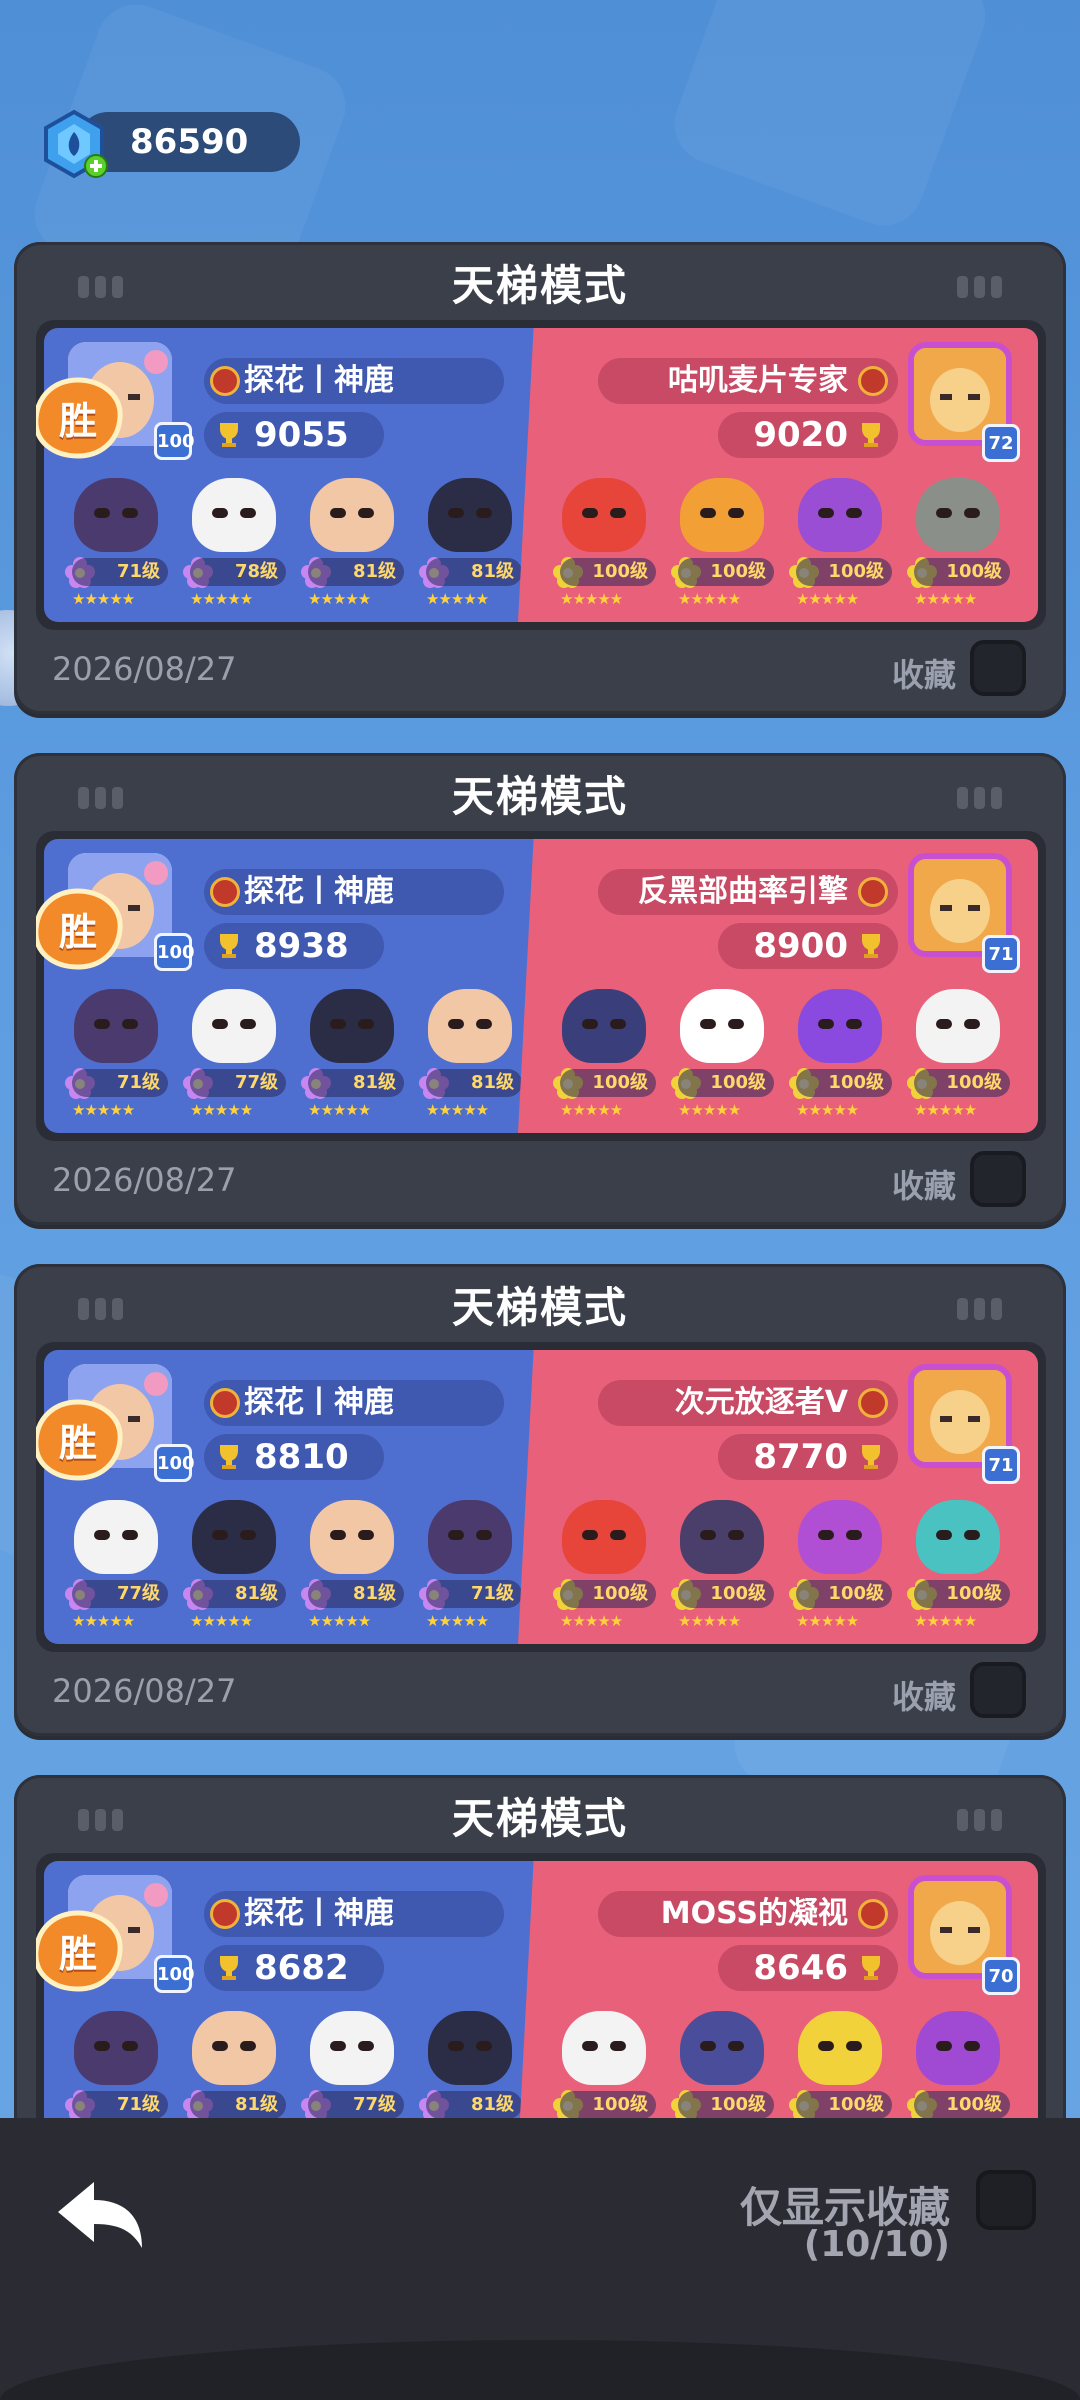 This screenshot has height=2400, width=1080. Describe the element at coordinates (293, 1570) in the screenshot. I see `player-heroes: 77级 ★★★★★ 81级 ★★★★★ 81级 ★★★★★ 71级 ★★★★★` at that location.